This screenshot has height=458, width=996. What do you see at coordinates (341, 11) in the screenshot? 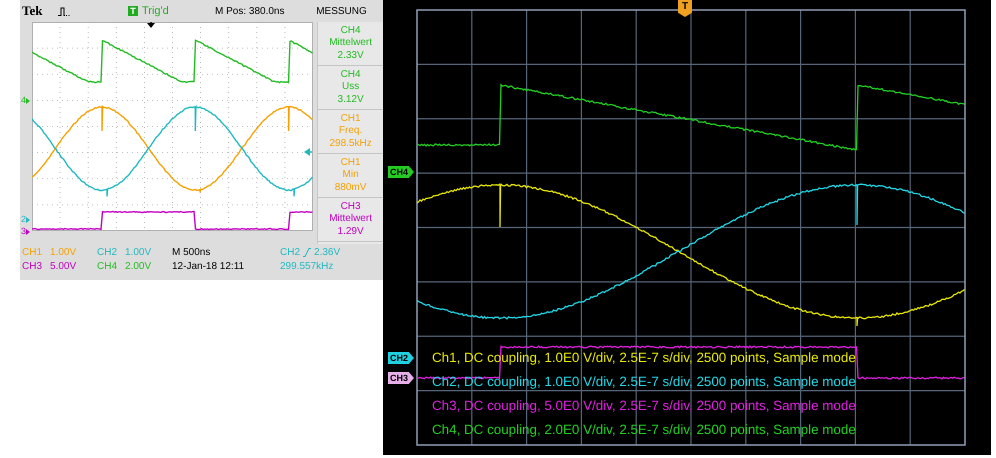
I see `menu-title: MESSUNG` at bounding box center [341, 11].